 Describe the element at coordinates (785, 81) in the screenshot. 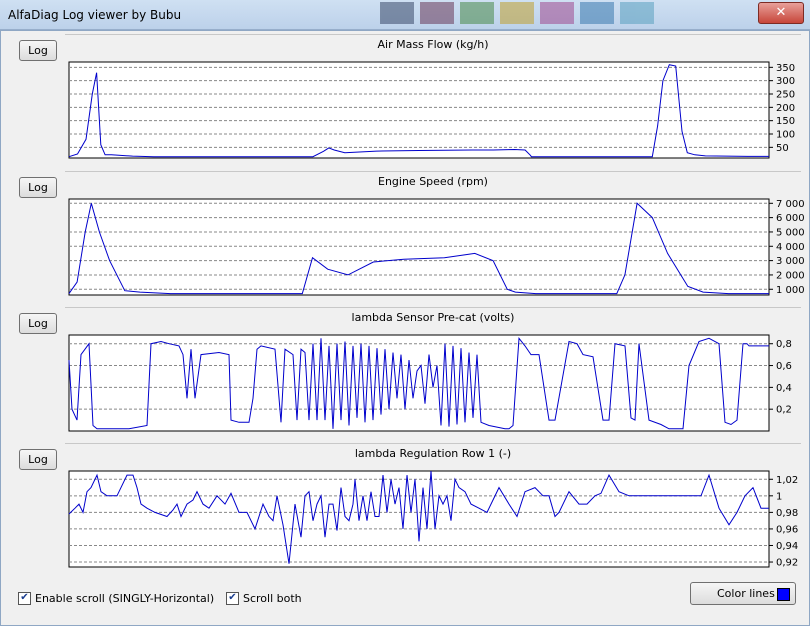

I see `y-tick-label: 300` at that location.